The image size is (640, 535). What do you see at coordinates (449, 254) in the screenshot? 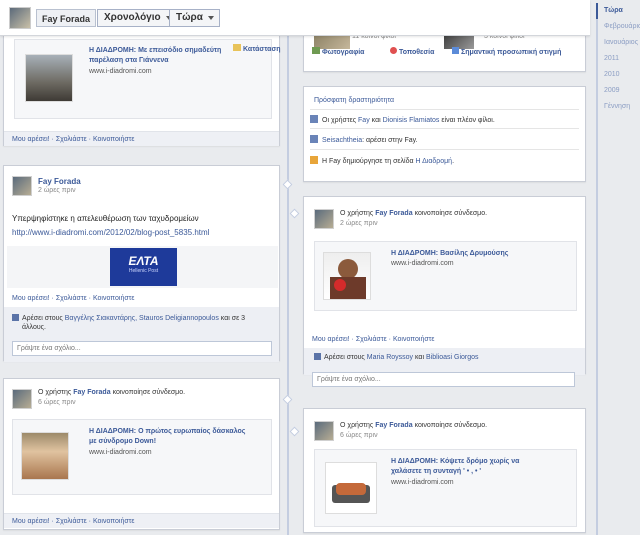
I see `link-title: Η ΔΙΑΔΡΟΜΗ: Βασίλης Δρυμούσης` at bounding box center [449, 254].